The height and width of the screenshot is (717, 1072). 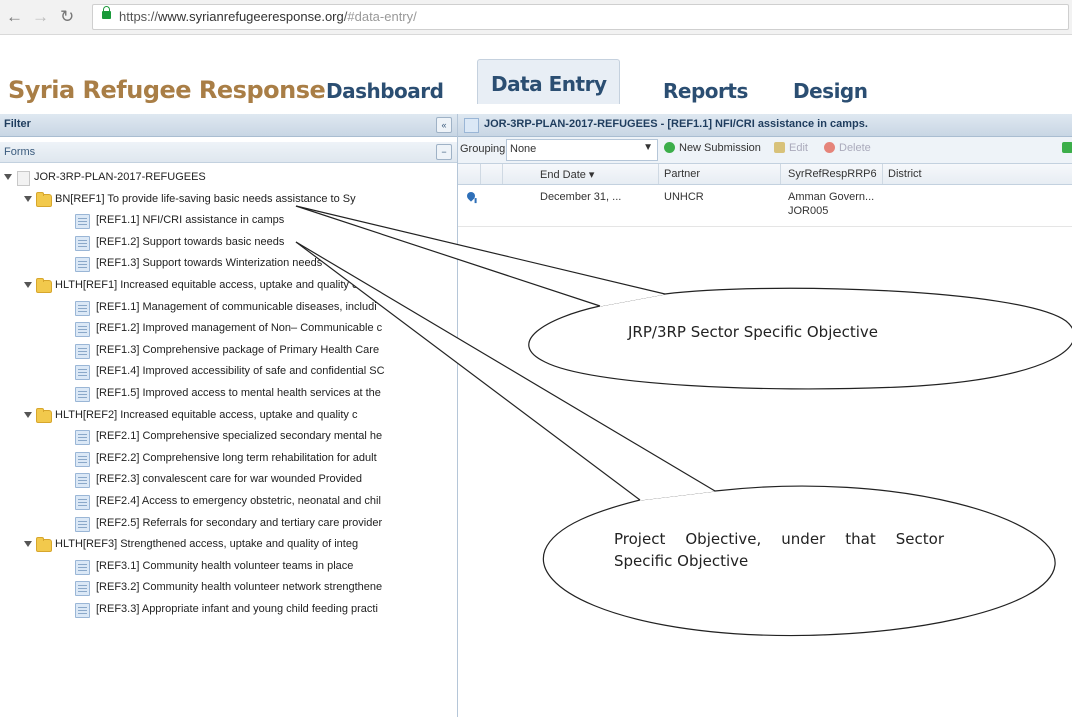 I want to click on column-partner: Partner, so click(x=682, y=174).